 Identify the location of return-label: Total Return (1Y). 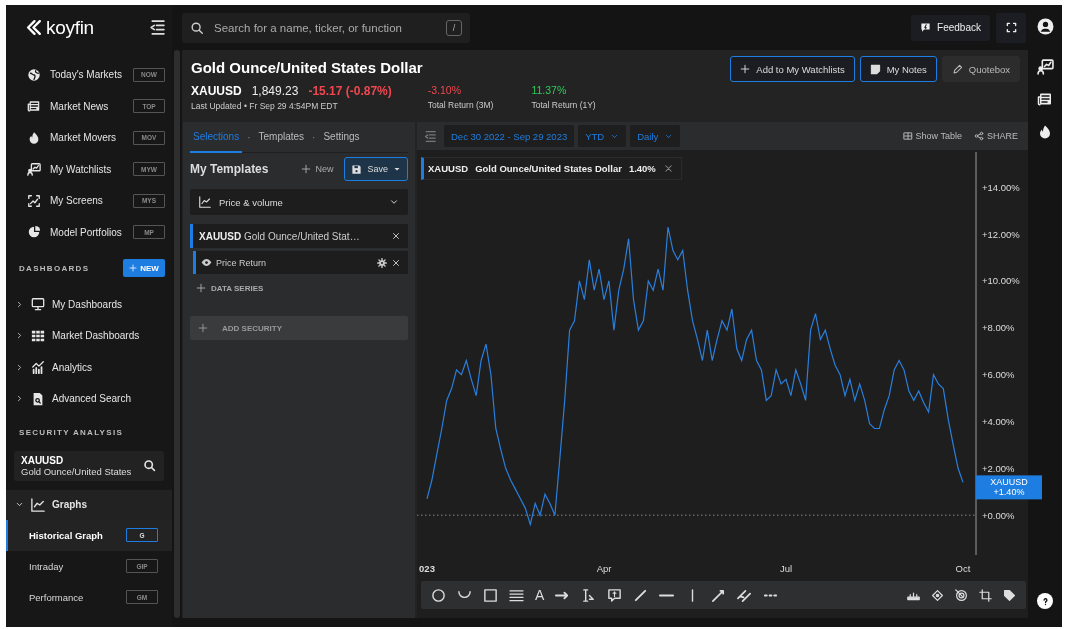
(563, 105).